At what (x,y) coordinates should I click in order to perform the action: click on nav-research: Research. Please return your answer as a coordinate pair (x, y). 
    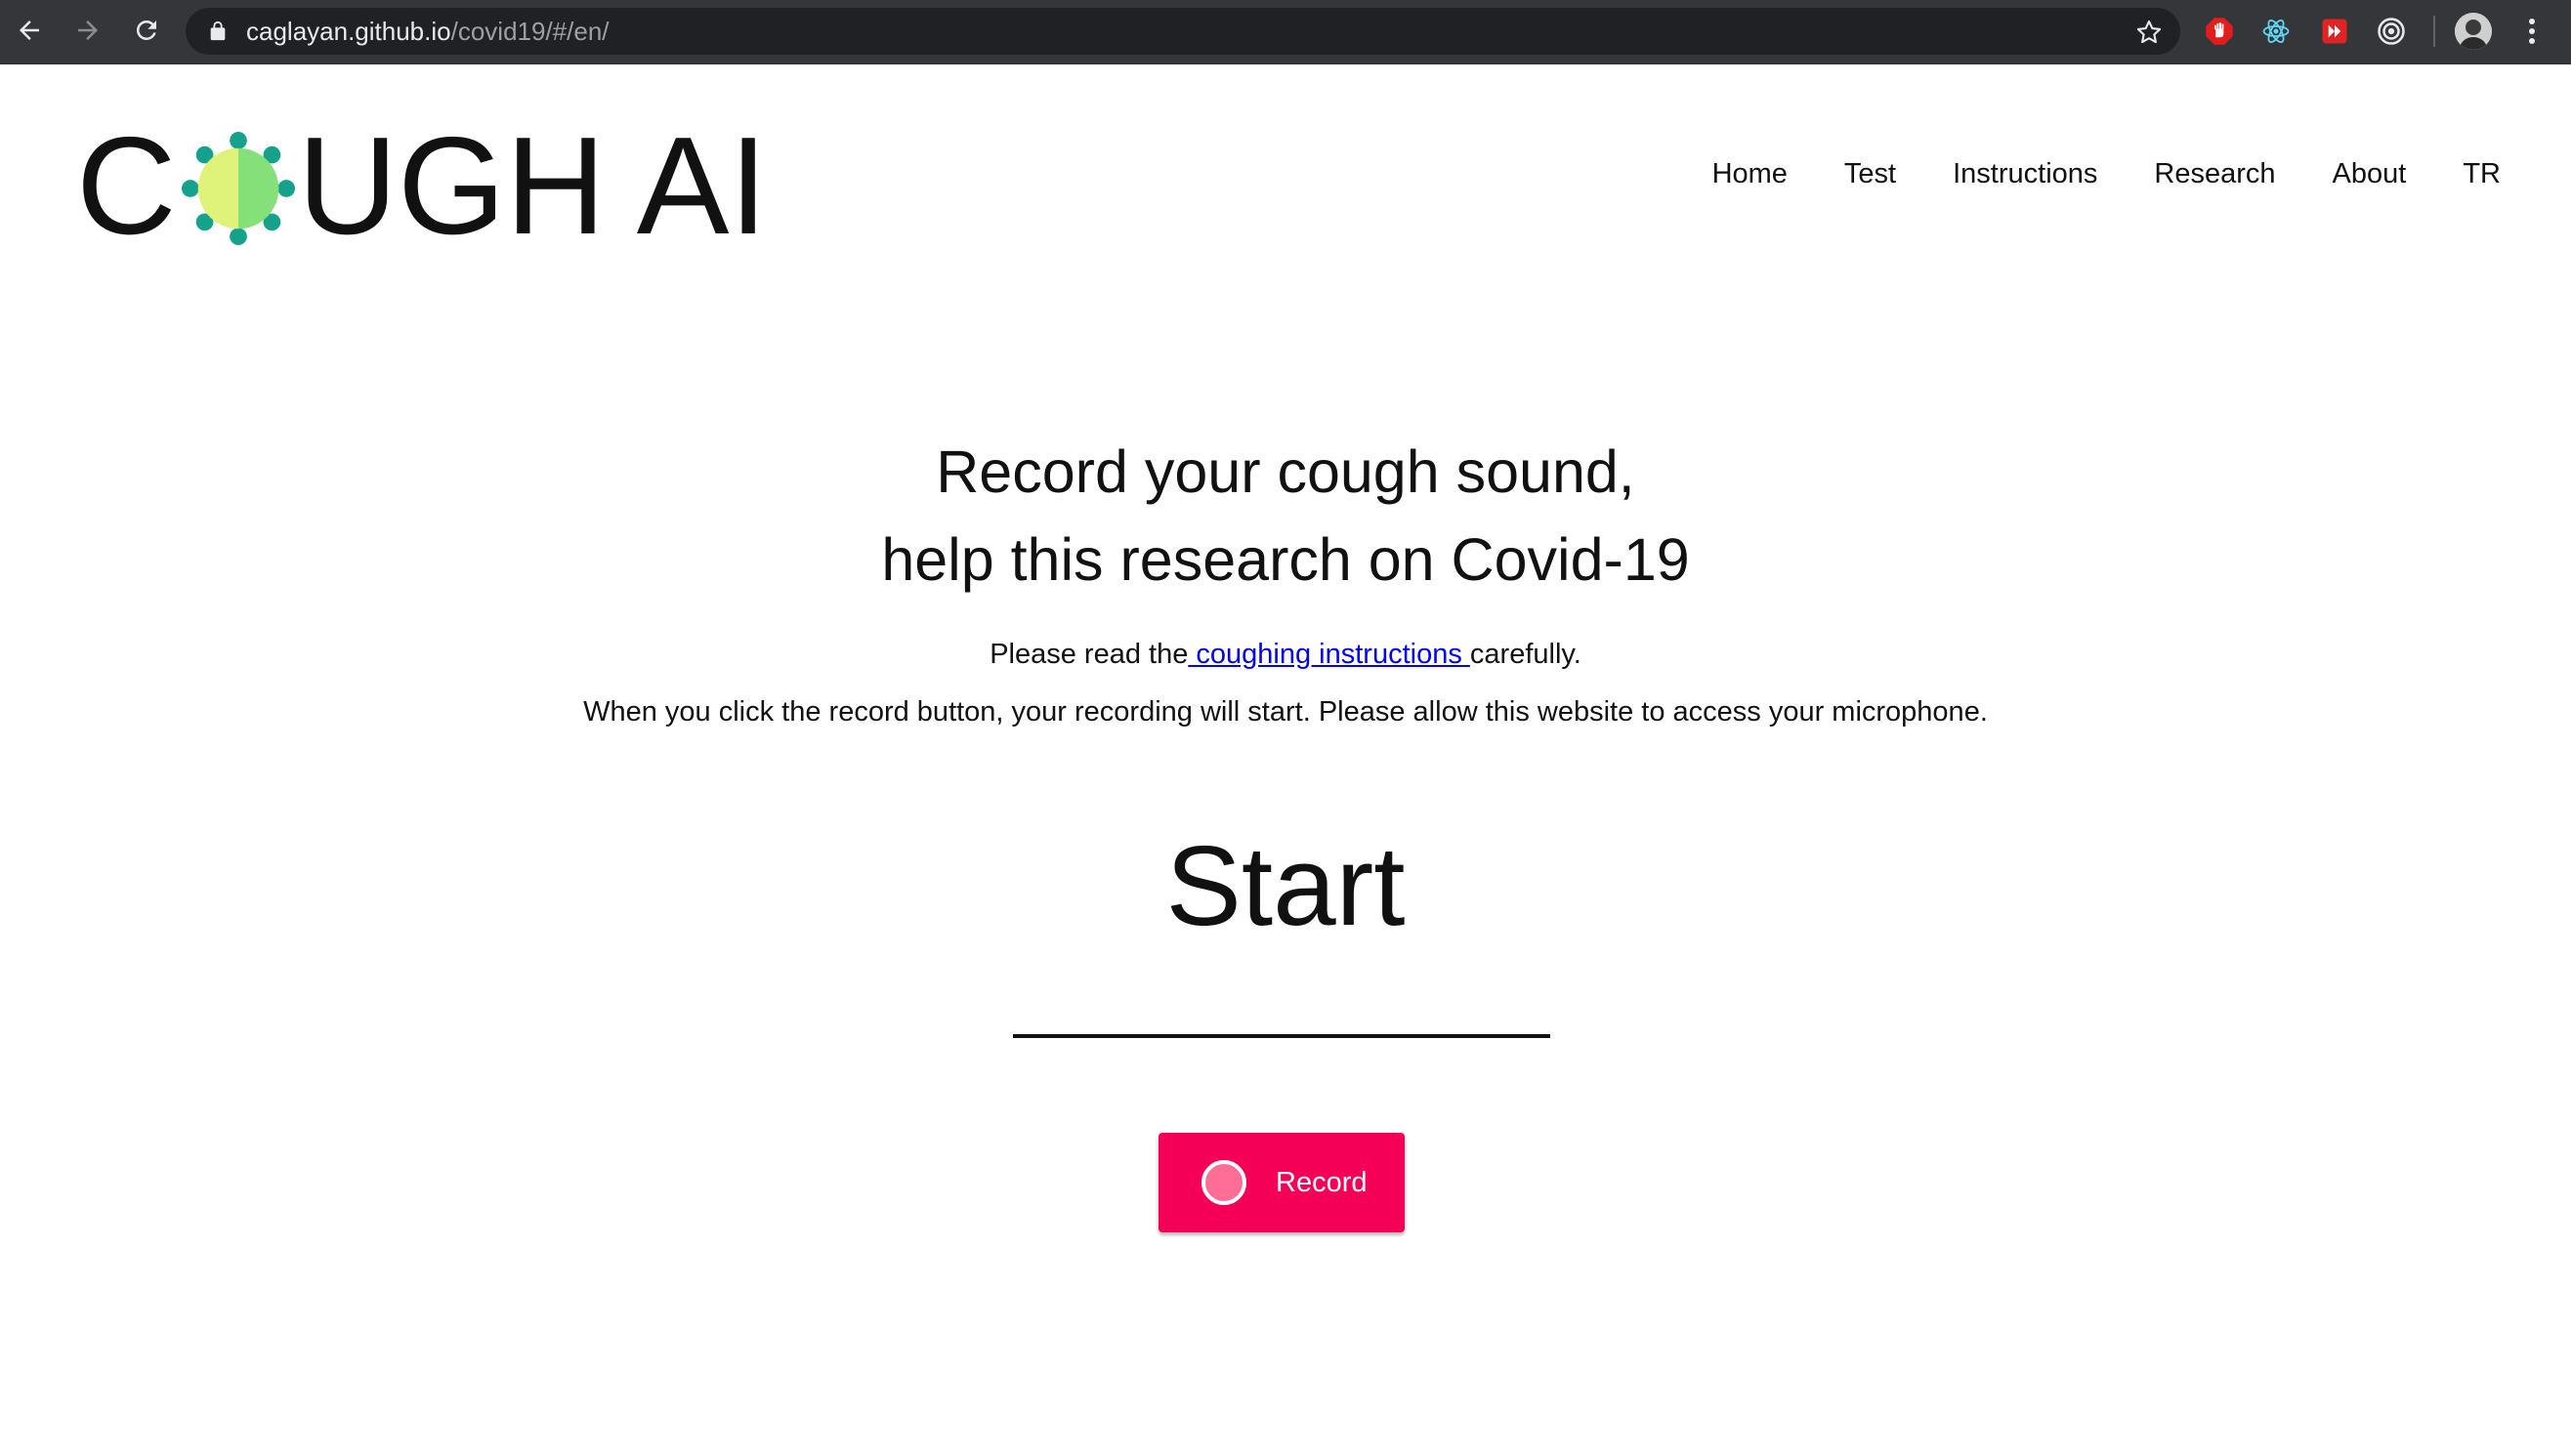
    Looking at the image, I should click on (2214, 173).